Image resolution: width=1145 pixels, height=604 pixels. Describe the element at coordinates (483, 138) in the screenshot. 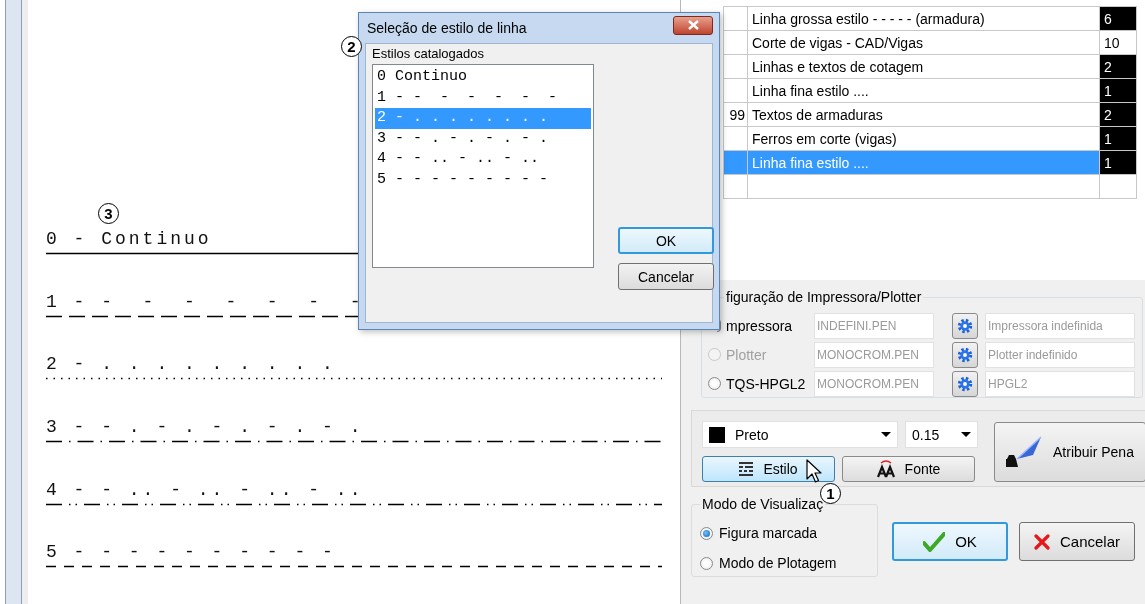

I see `list-item: 3 - - . - . - . - .` at that location.